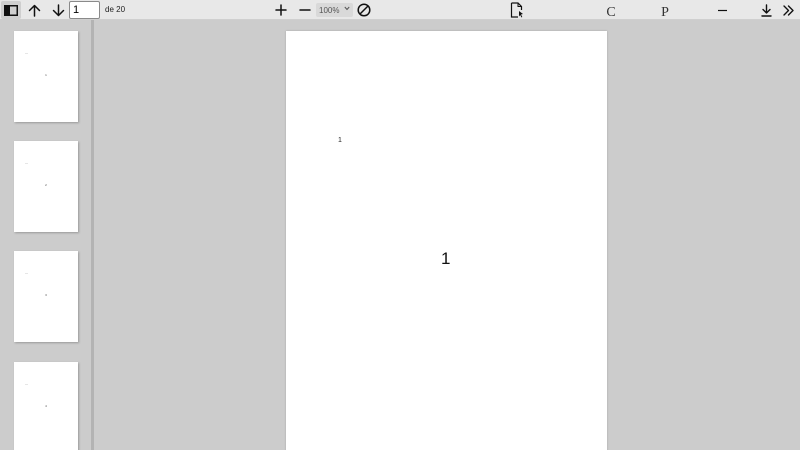 This screenshot has height=450, width=800. I want to click on download-icon, so click(766, 10).